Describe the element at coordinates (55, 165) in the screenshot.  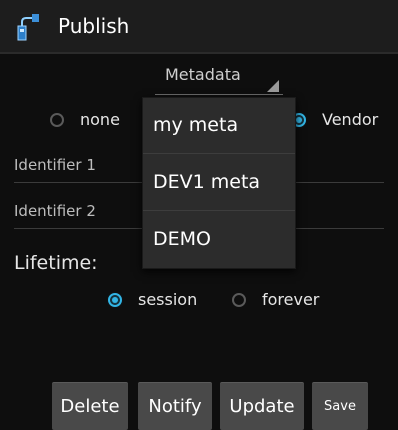
I see `identifier-1-hint: Identifier 1` at that location.